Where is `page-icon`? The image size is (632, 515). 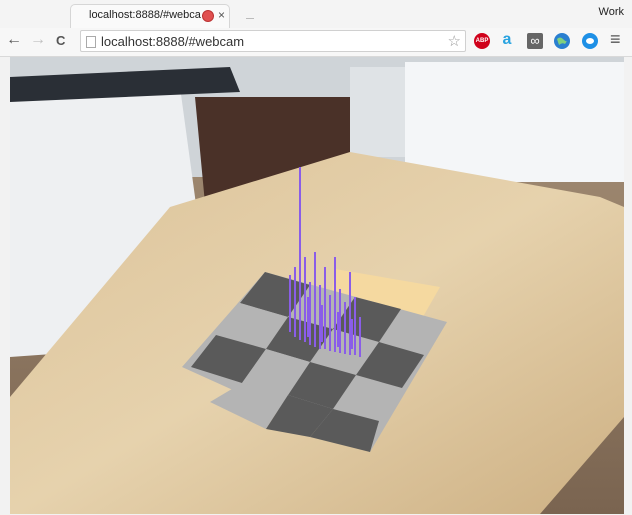 page-icon is located at coordinates (91, 42).